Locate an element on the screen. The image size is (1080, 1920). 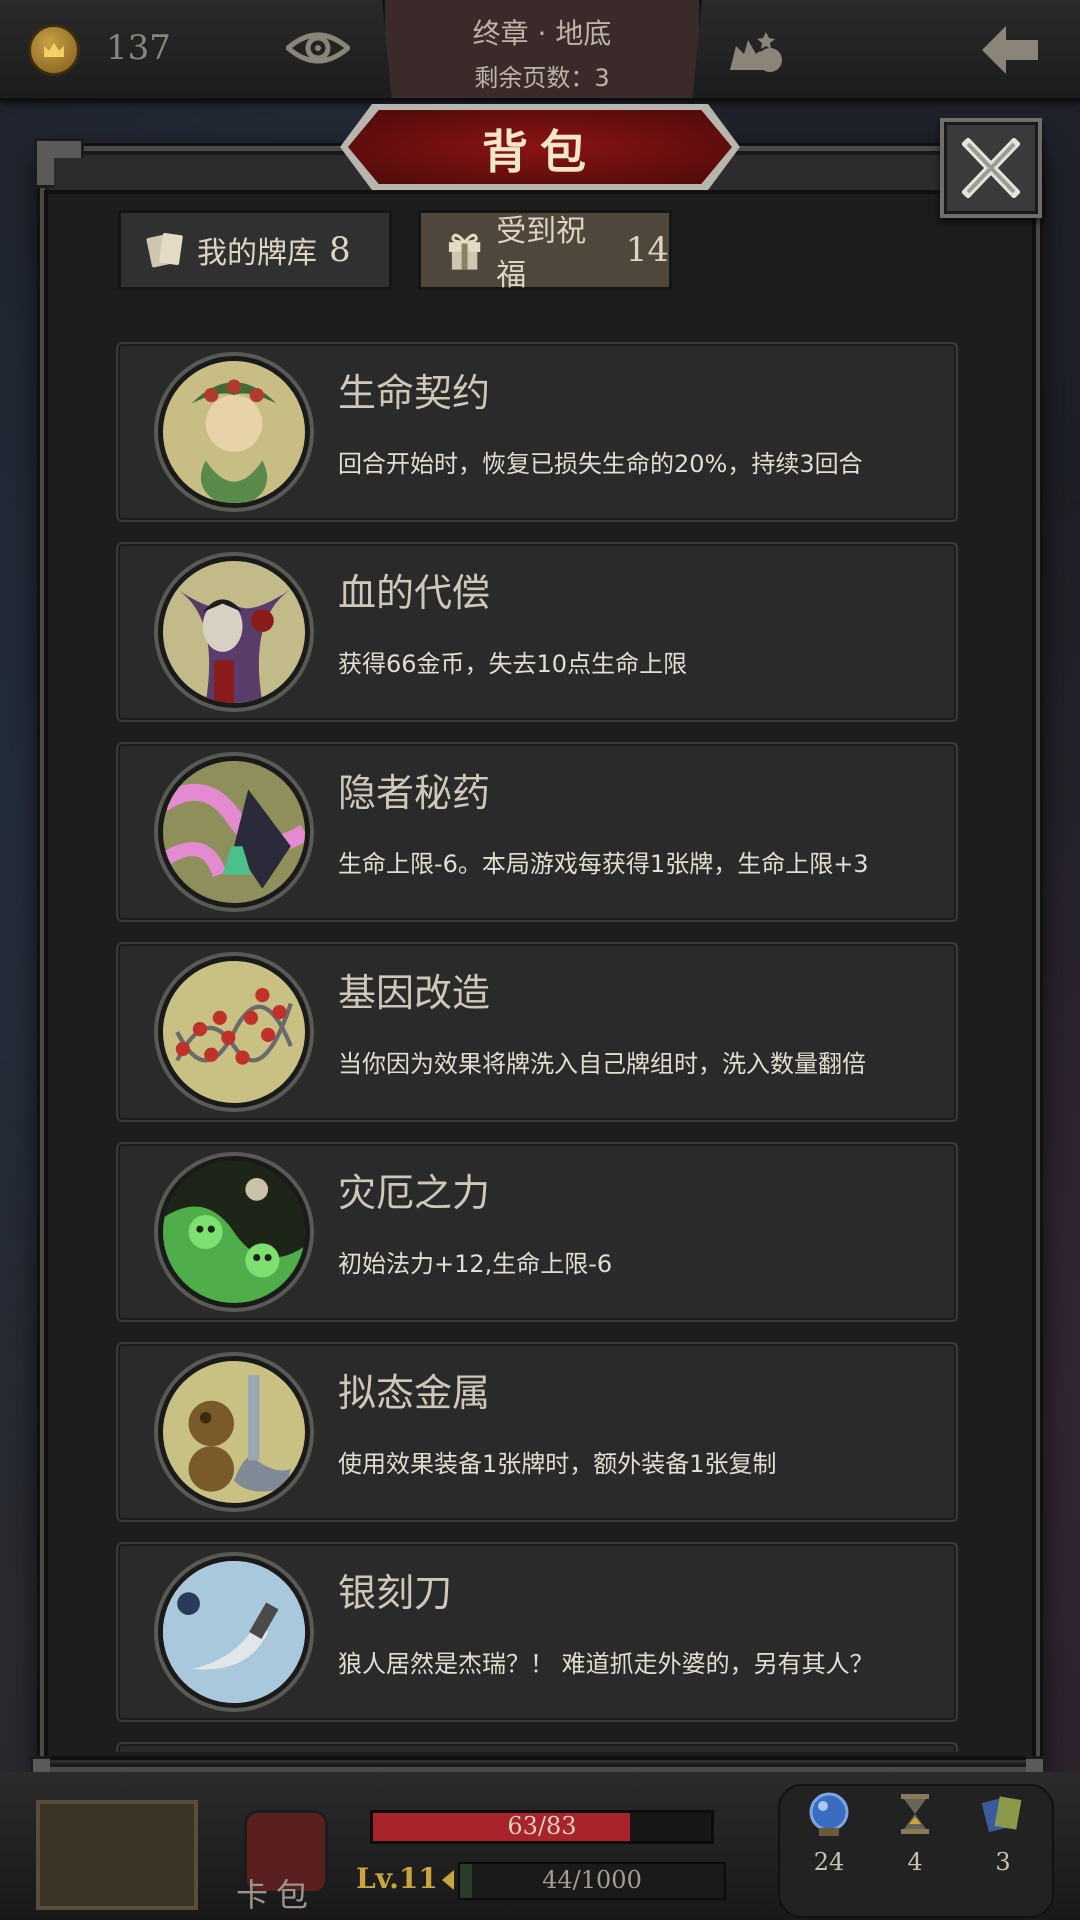
chapter-info: 终章 · 地底 剩余页数：3 is located at coordinates (542, 49).